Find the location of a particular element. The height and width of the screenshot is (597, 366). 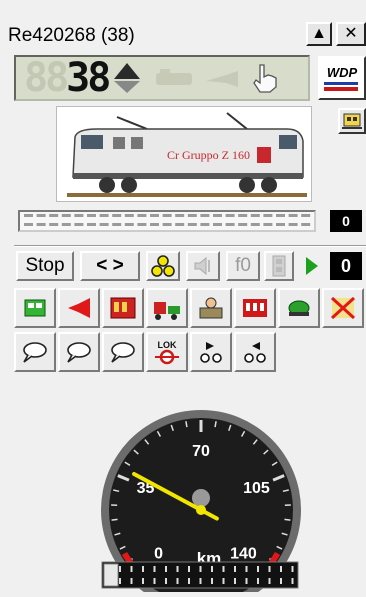

play-button is located at coordinates (311, 266).